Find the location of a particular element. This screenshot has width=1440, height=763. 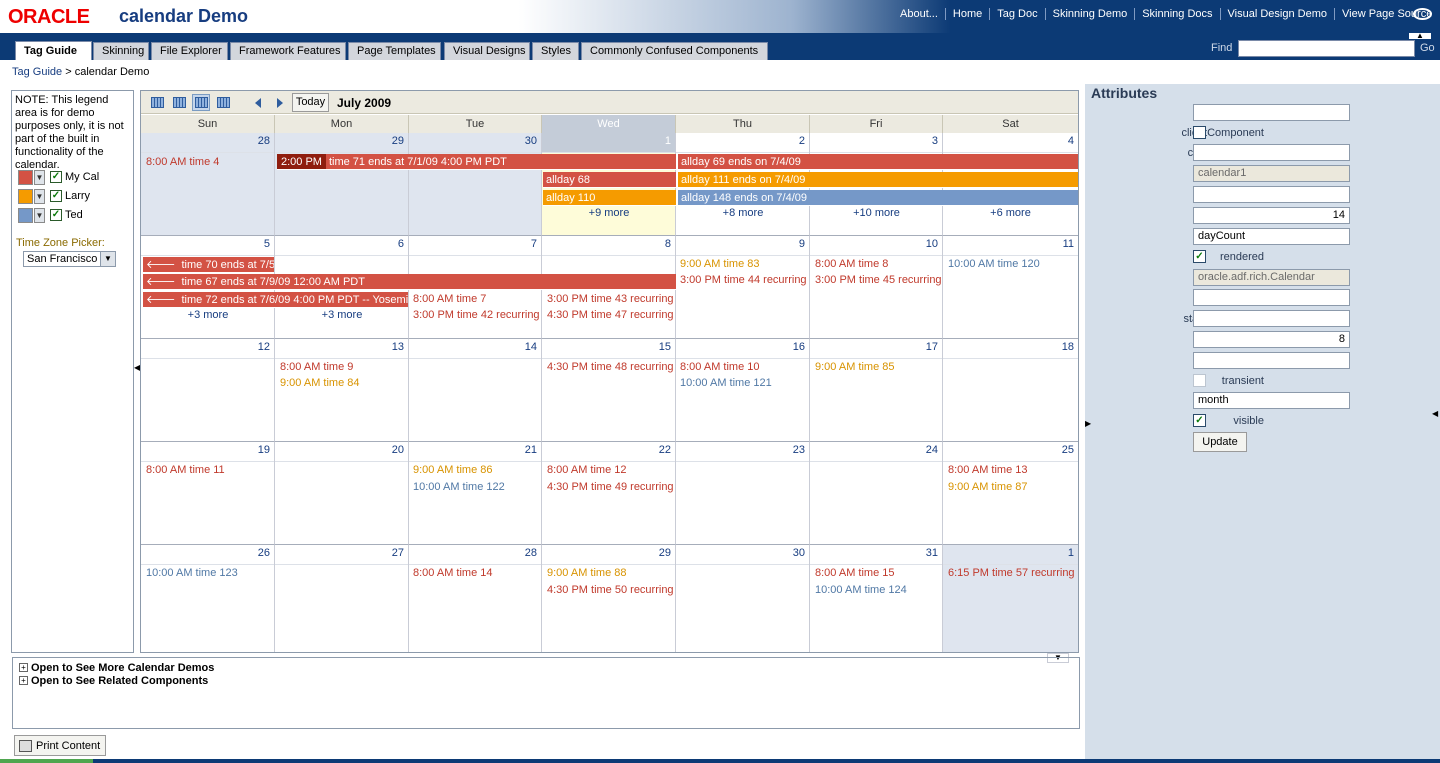

calendar-event: 4:30 PM time 48 recurring is located at coordinates (610, 367).